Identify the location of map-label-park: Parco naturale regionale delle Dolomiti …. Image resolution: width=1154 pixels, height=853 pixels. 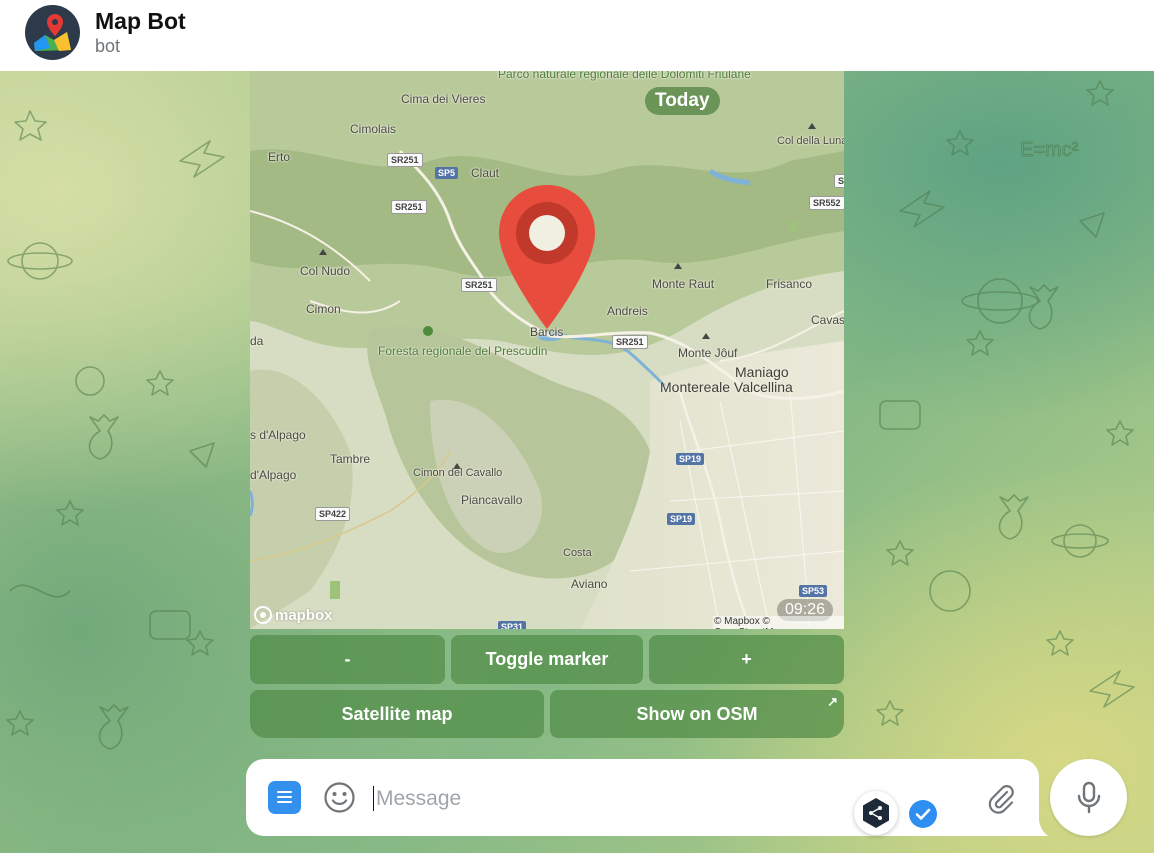
(624, 76).